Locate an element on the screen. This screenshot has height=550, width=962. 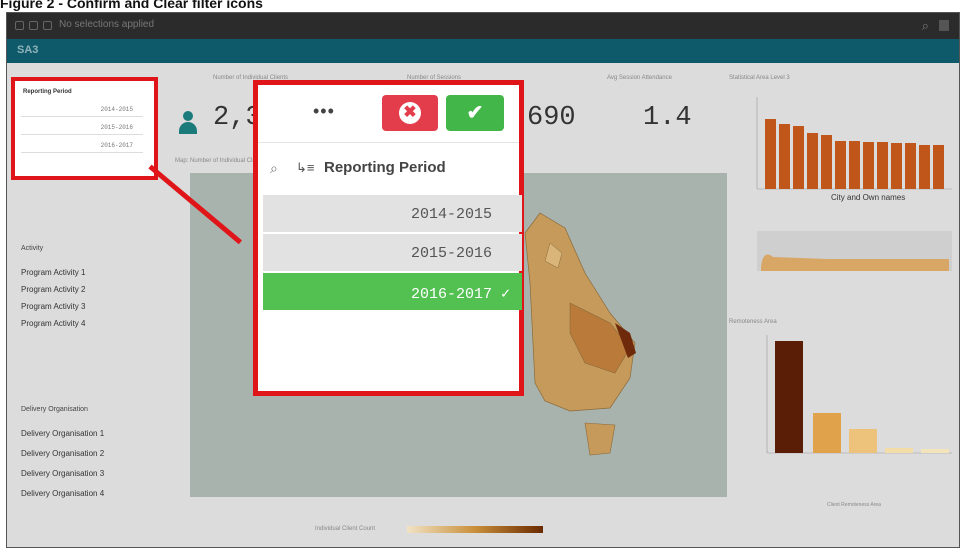
kpi-value: 690 is located at coordinates (551, 118).